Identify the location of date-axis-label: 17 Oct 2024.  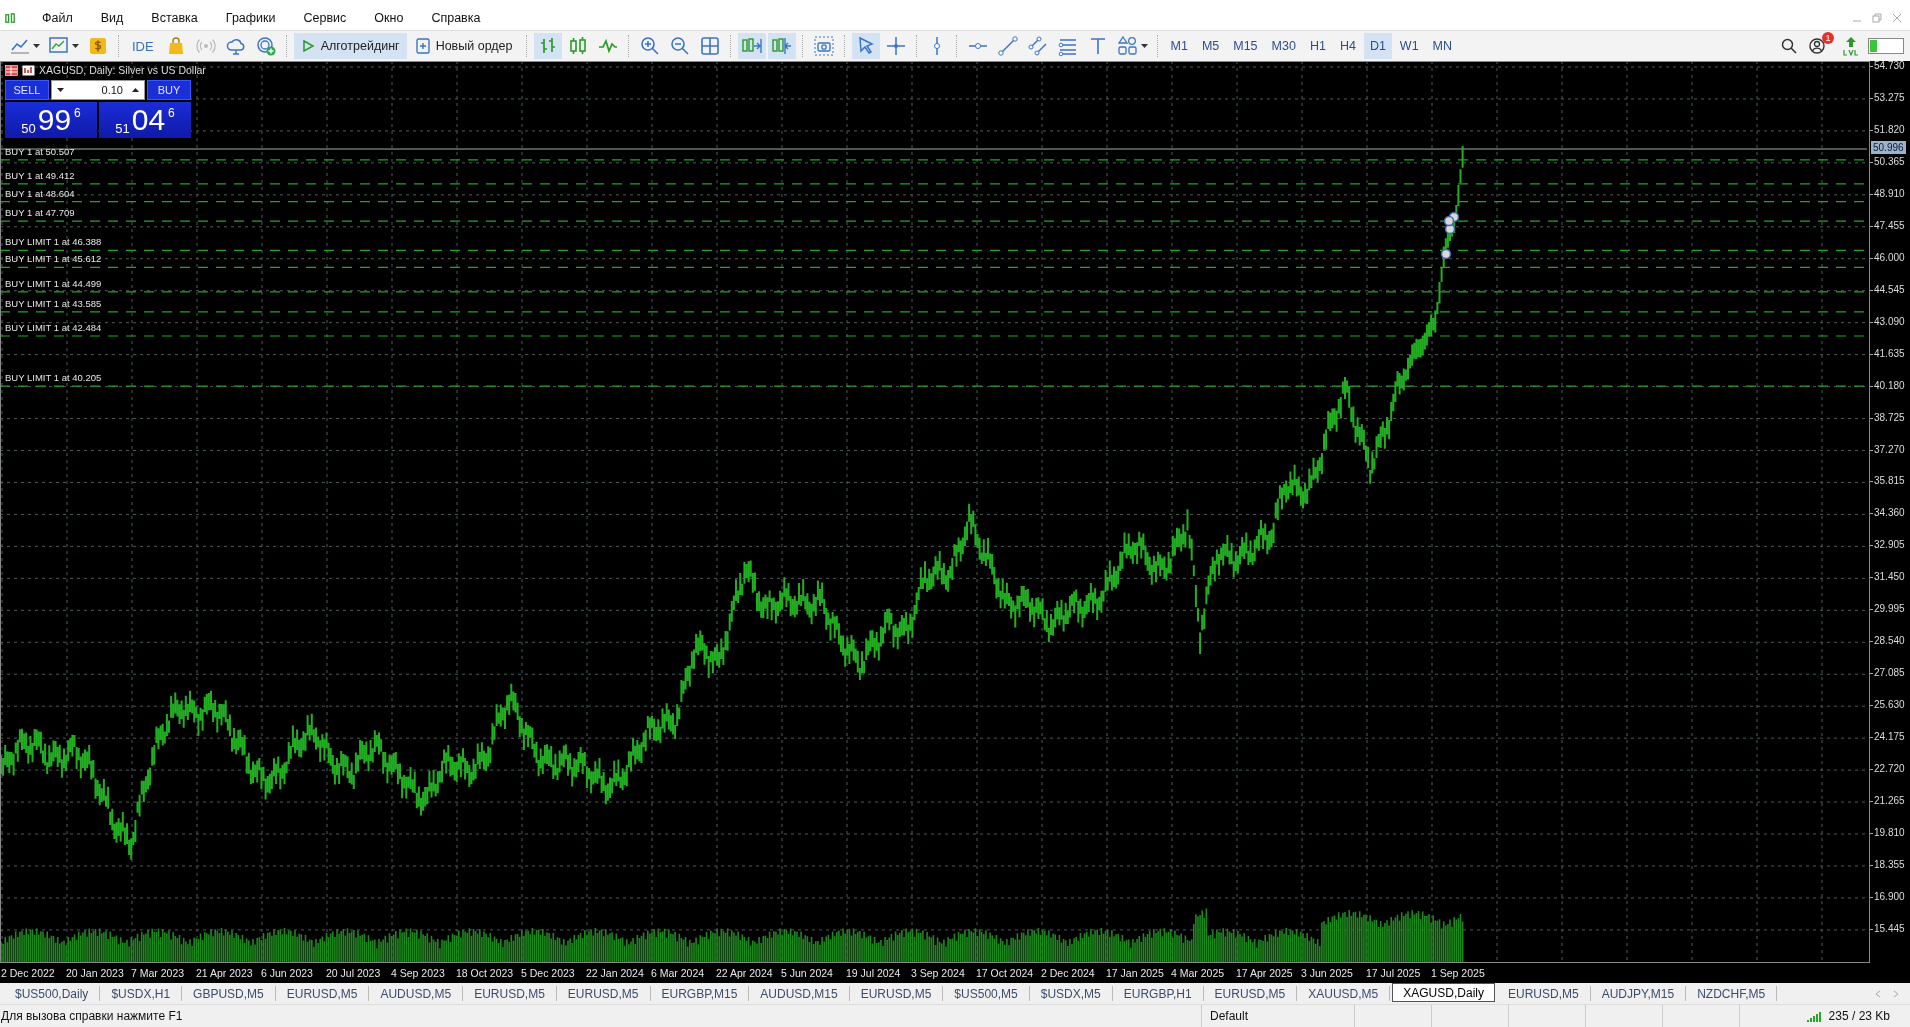
(1005, 973).